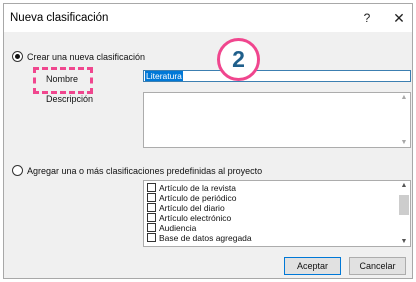  What do you see at coordinates (404, 205) in the screenshot?
I see `scroll-thumb` at bounding box center [404, 205].